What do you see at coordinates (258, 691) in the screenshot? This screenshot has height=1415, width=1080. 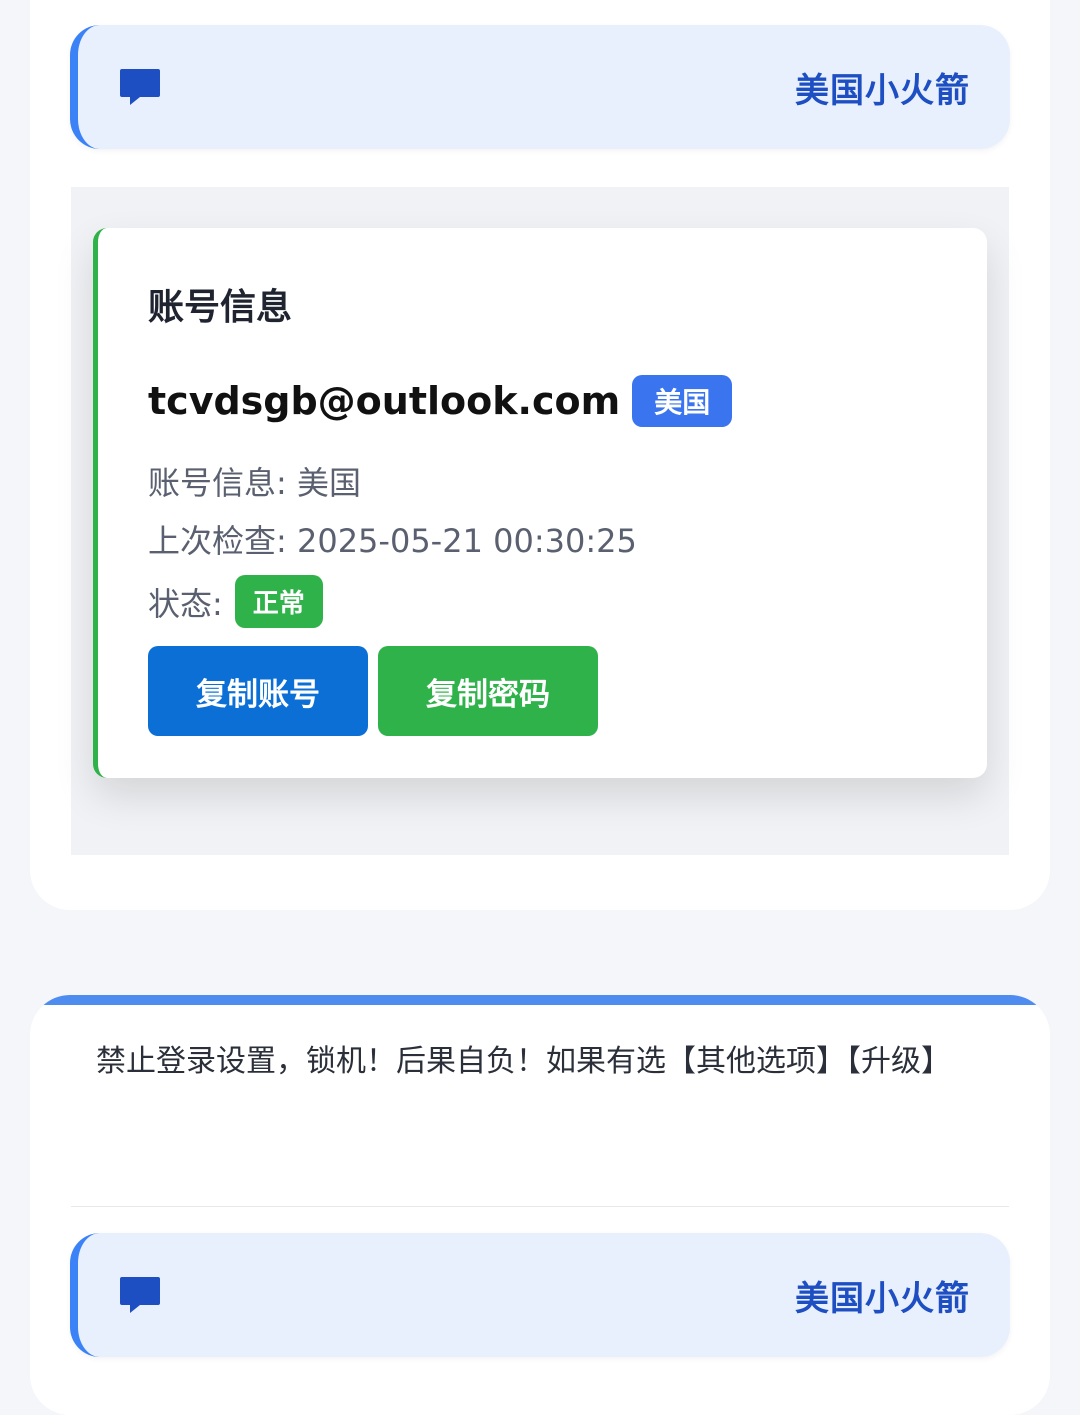 I see `copy-account-button: 复制账号` at bounding box center [258, 691].